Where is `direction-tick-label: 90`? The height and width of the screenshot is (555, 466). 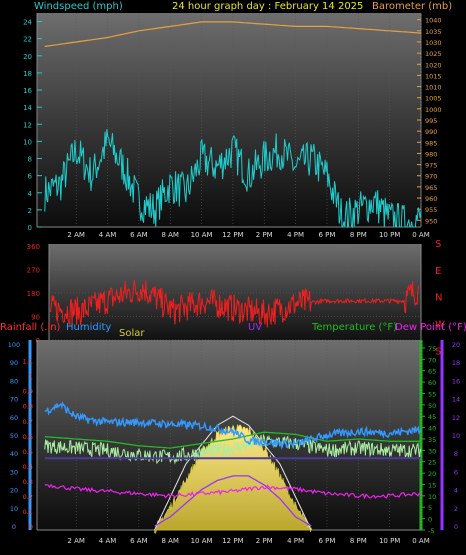 direction-tick-label: 90 is located at coordinates (35, 318).